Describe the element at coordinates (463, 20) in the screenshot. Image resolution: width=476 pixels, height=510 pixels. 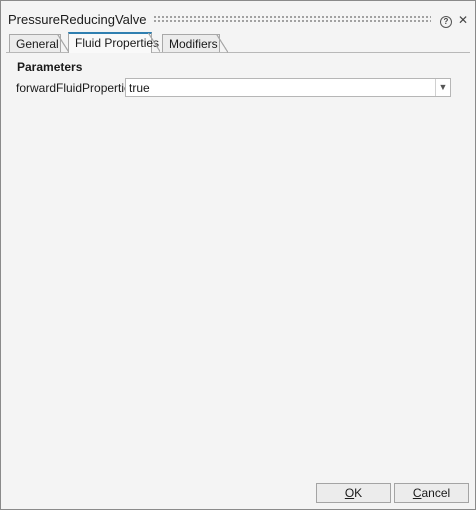
I see `close-icon: ✕` at that location.